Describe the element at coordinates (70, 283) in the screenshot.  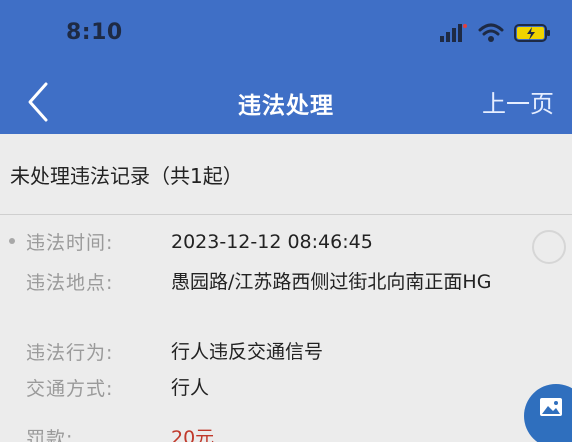
I see `field-label: 违法地点:` at that location.